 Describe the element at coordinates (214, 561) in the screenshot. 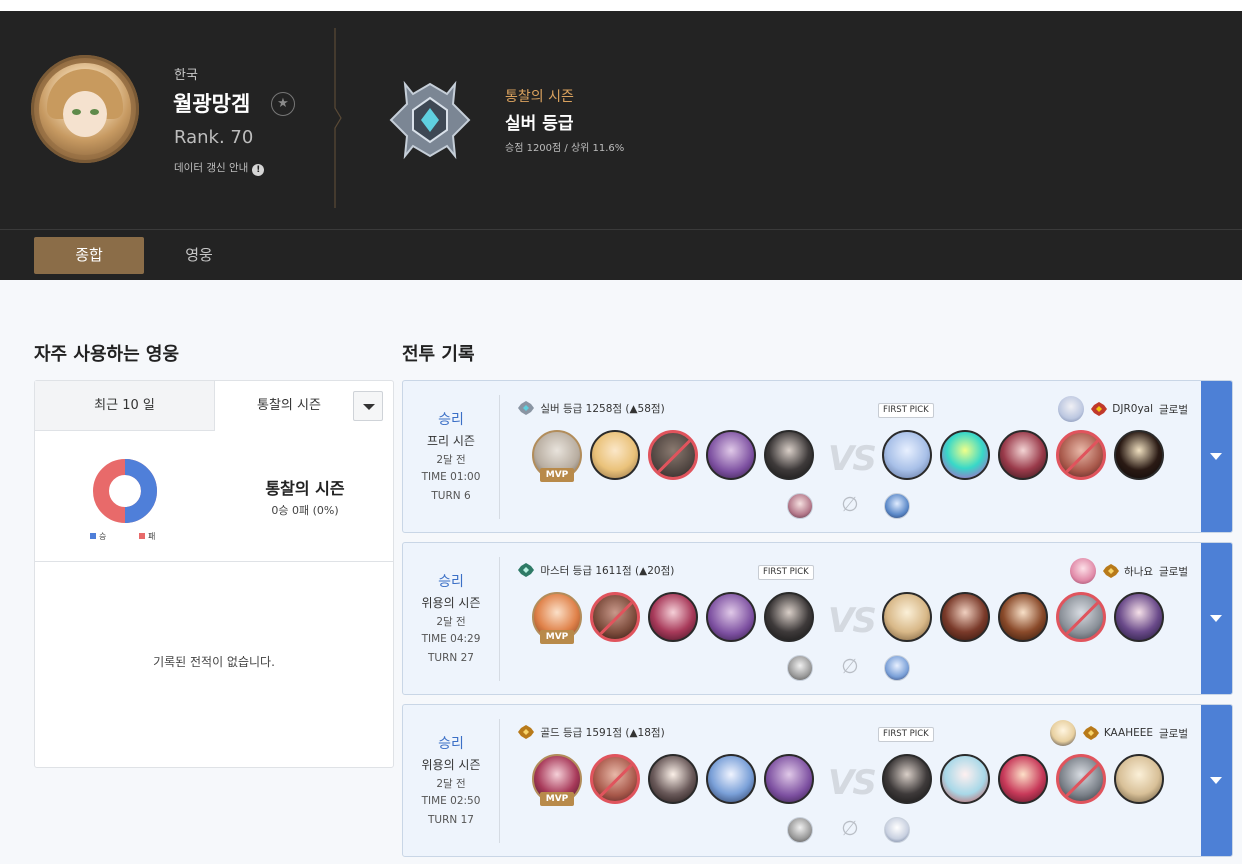

I see `panel-divider` at that location.